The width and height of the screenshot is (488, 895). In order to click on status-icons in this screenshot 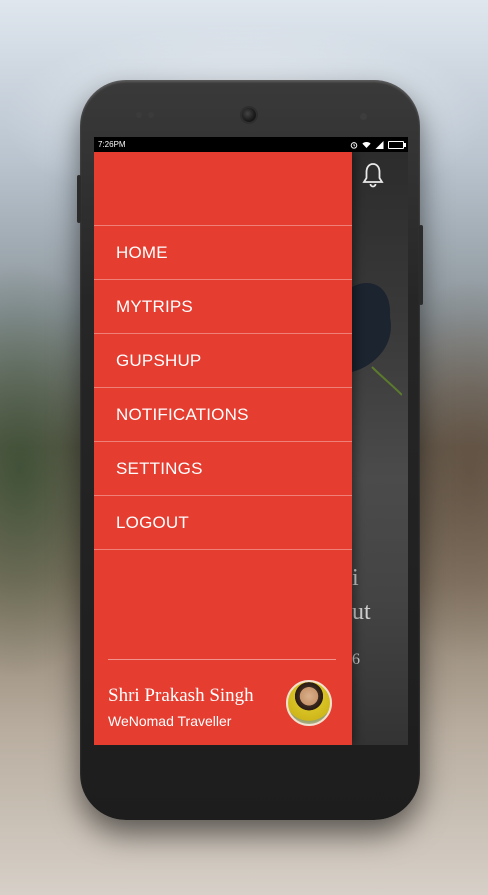, I will do `click(378, 144)`.